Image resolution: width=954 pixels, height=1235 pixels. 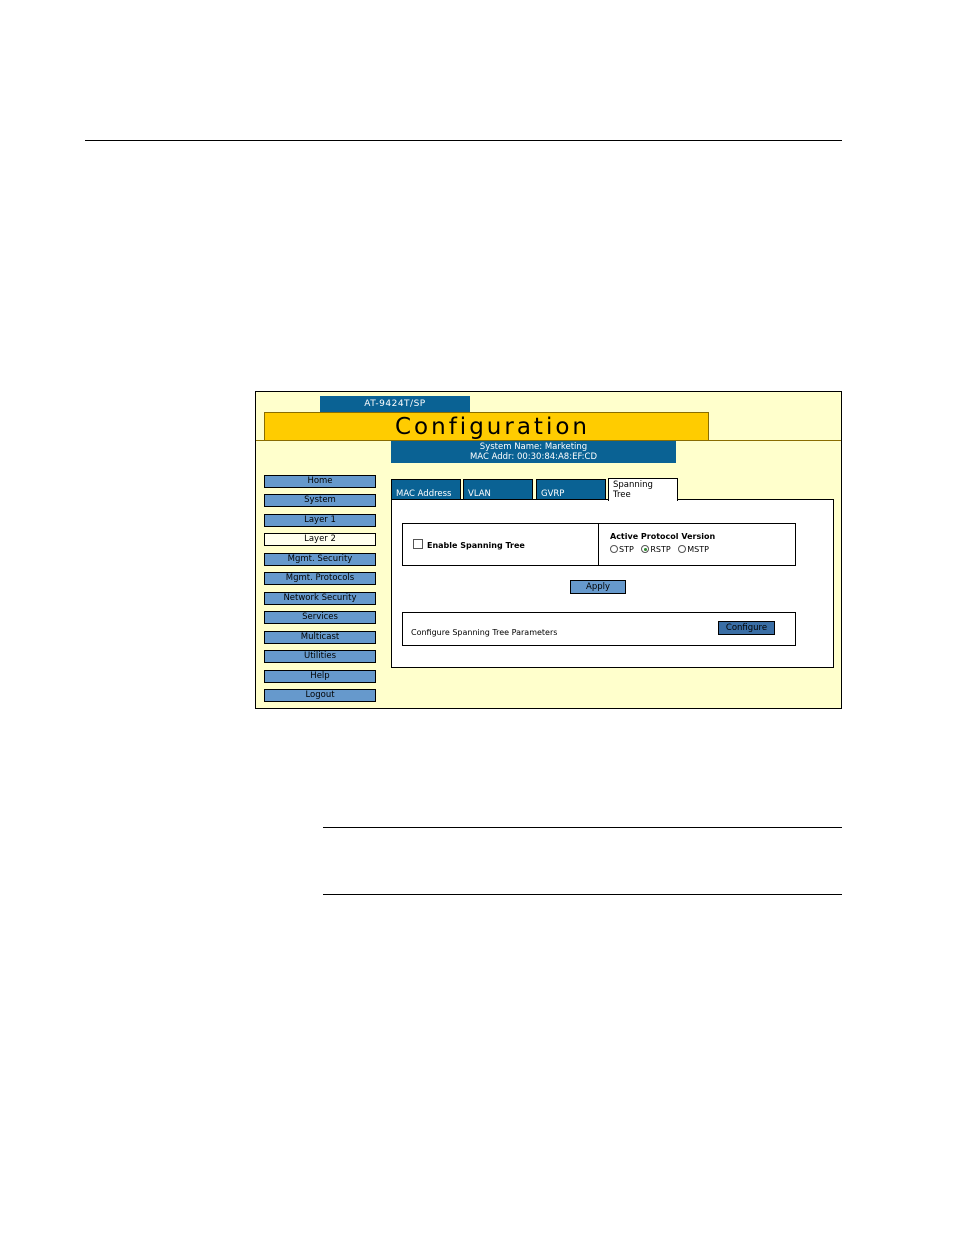 I want to click on nav-help-button: Help, so click(x=320, y=676).